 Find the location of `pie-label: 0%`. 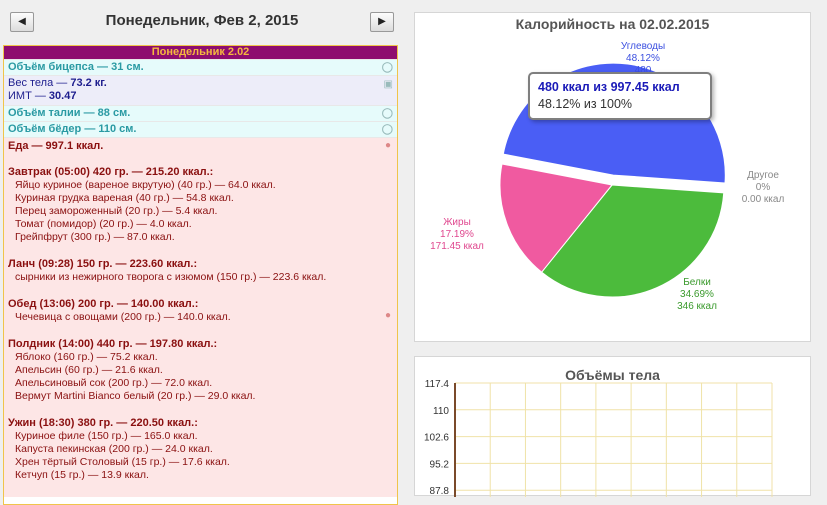

pie-label: 0% is located at coordinates (763, 187).